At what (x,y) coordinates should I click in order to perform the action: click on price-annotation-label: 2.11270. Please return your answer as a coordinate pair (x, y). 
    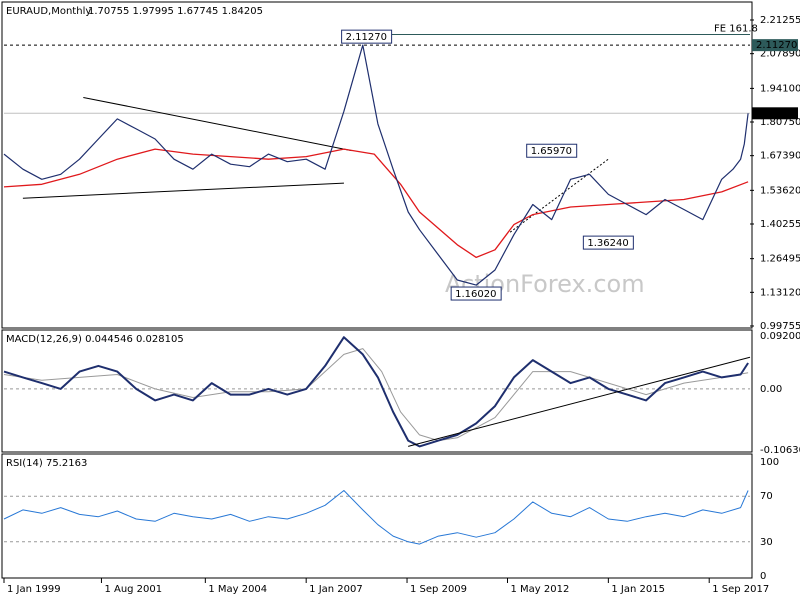
    Looking at the image, I should click on (366, 37).